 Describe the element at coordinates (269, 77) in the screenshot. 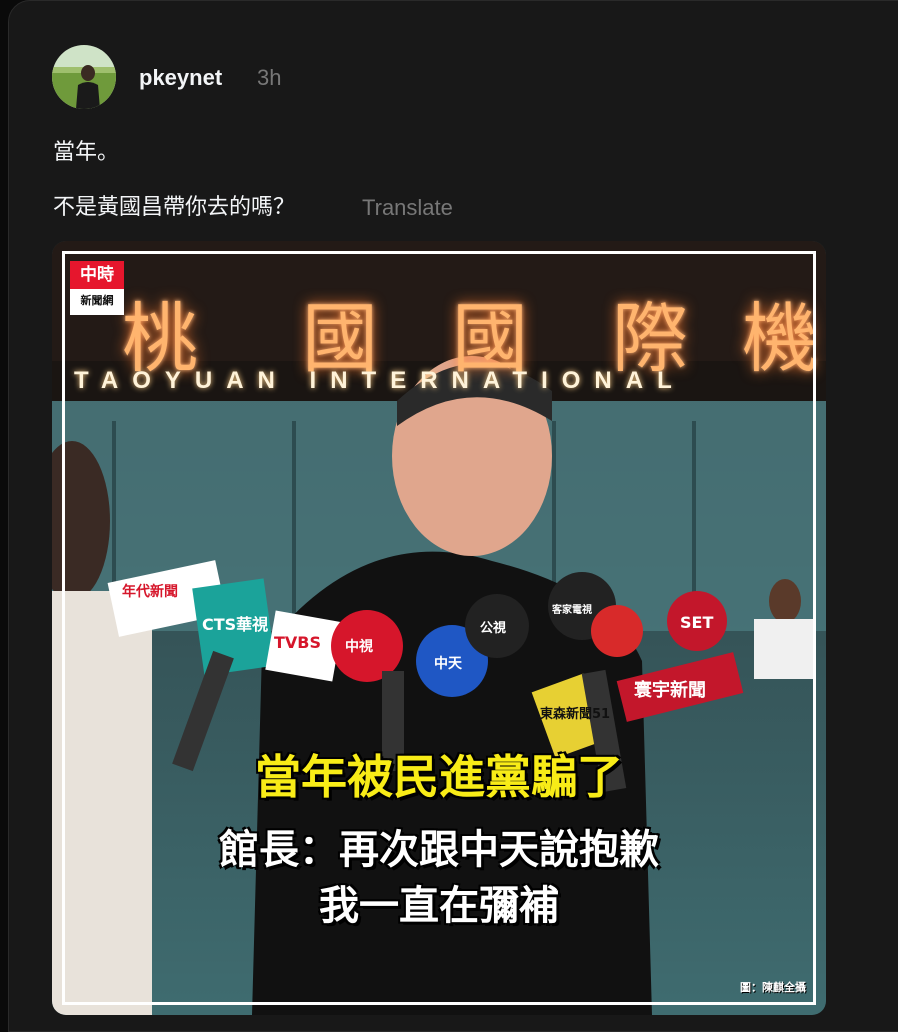

I see `post-timestamp: 3h` at that location.